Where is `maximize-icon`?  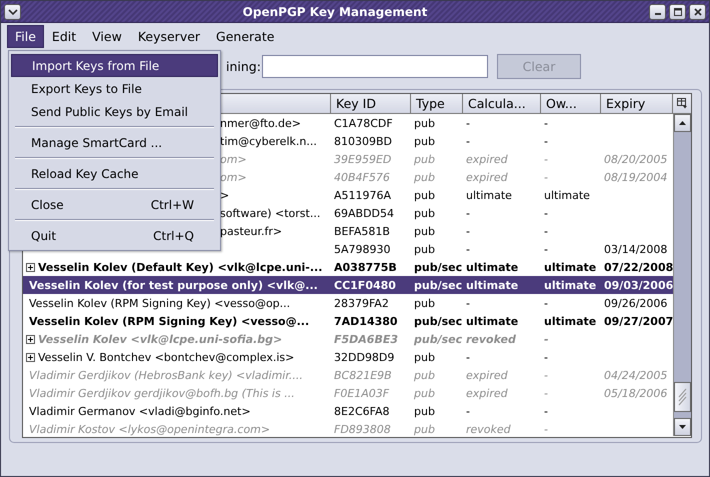
maximize-icon is located at coordinates (678, 12).